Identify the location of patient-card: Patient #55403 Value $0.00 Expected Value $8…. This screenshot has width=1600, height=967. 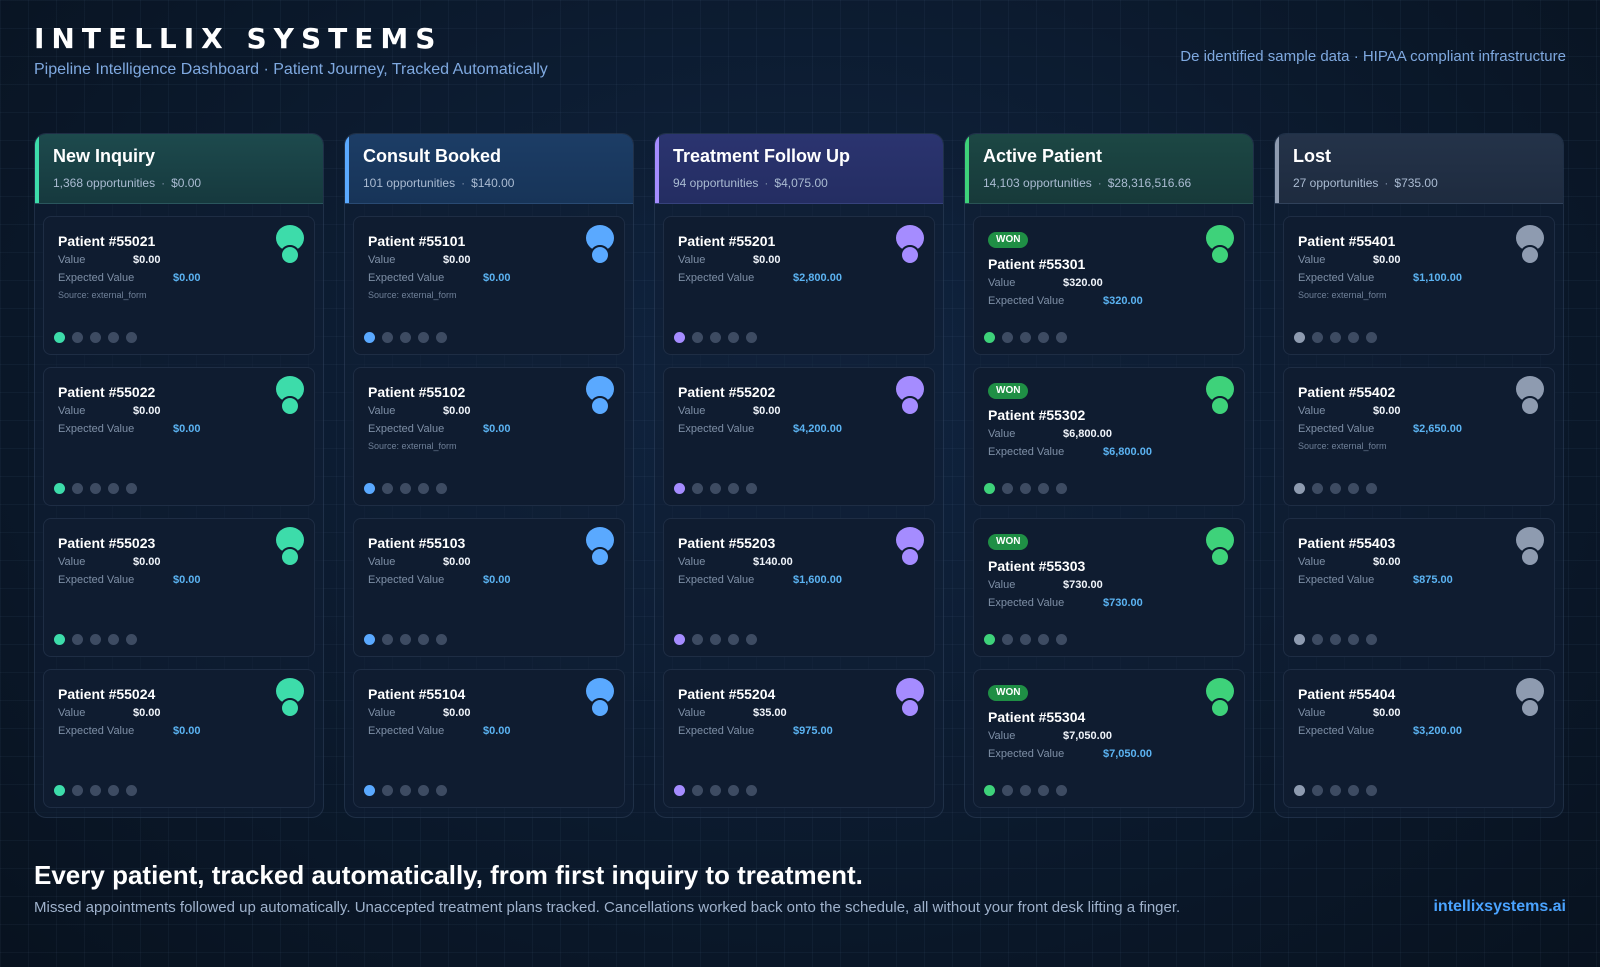
(1419, 587).